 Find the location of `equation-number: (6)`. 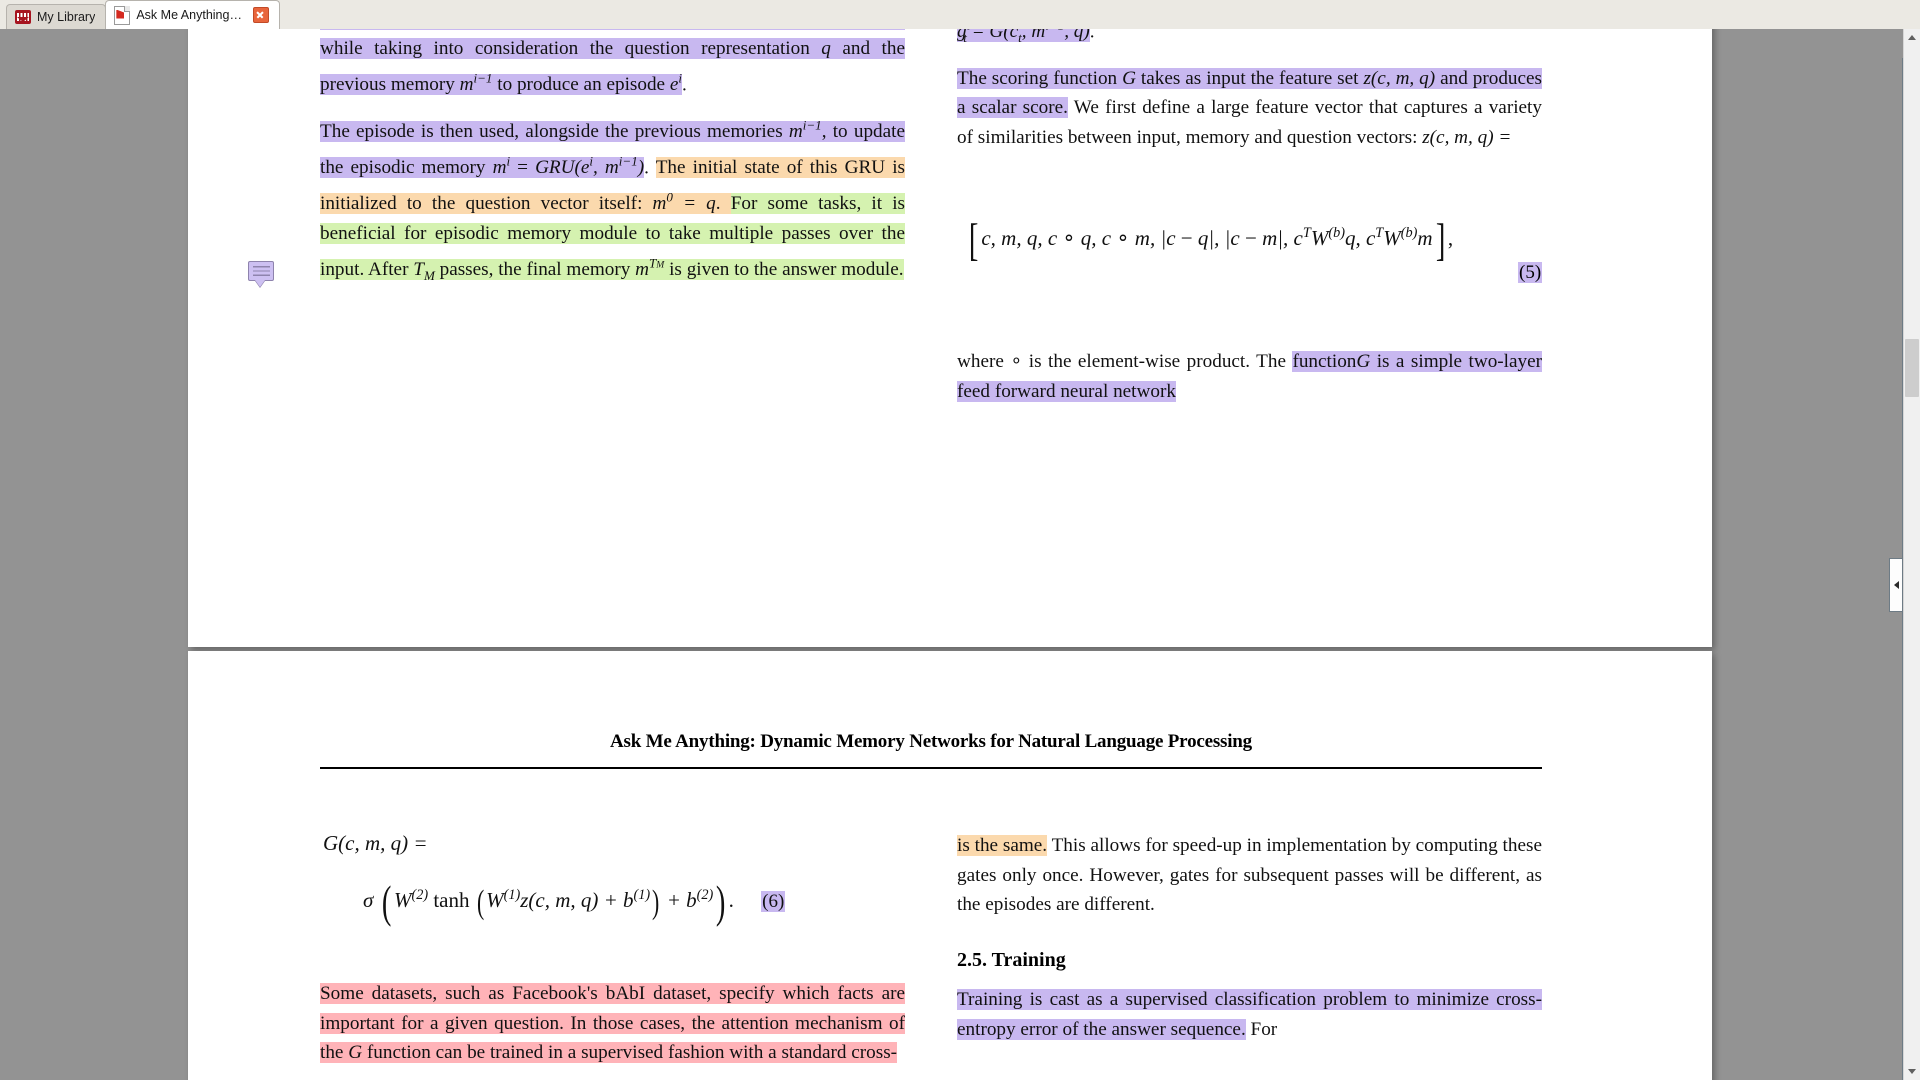

equation-number: (6) is located at coordinates (773, 901).